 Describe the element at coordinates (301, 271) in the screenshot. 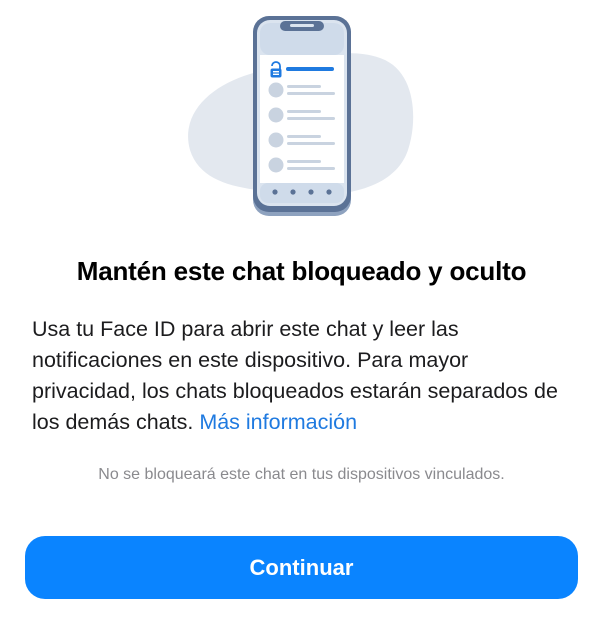

I see `sheet-title: Mantén este chat bloqueado y oculto` at that location.